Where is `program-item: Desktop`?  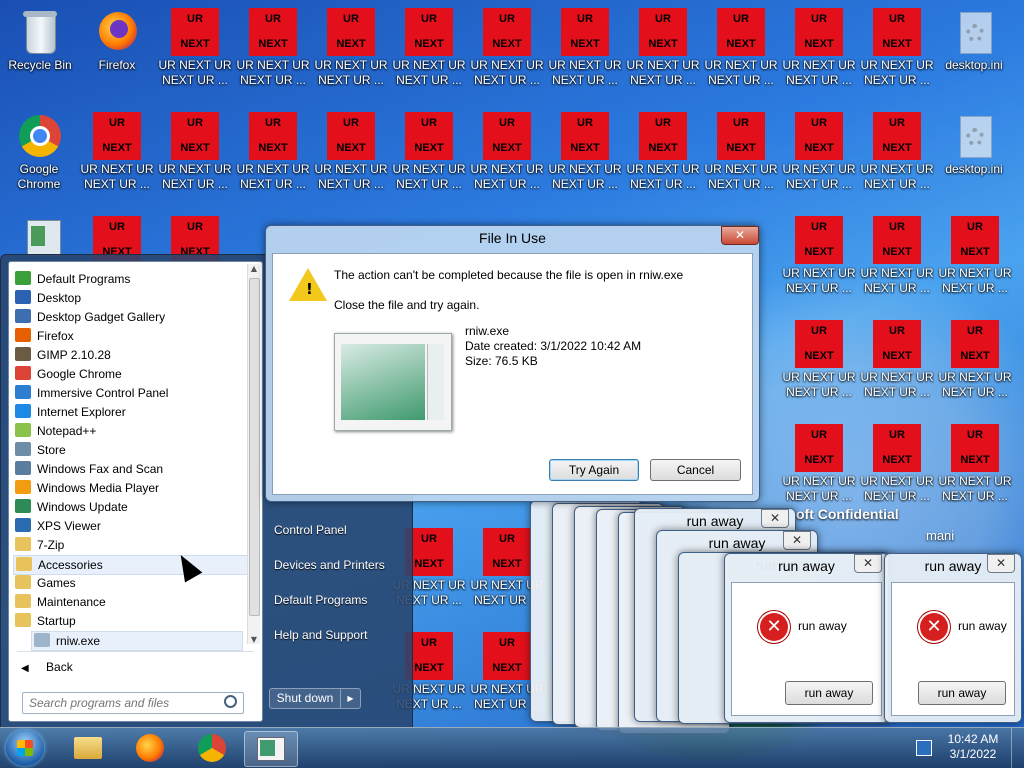
program-item: Desktop is located at coordinates (130, 298).